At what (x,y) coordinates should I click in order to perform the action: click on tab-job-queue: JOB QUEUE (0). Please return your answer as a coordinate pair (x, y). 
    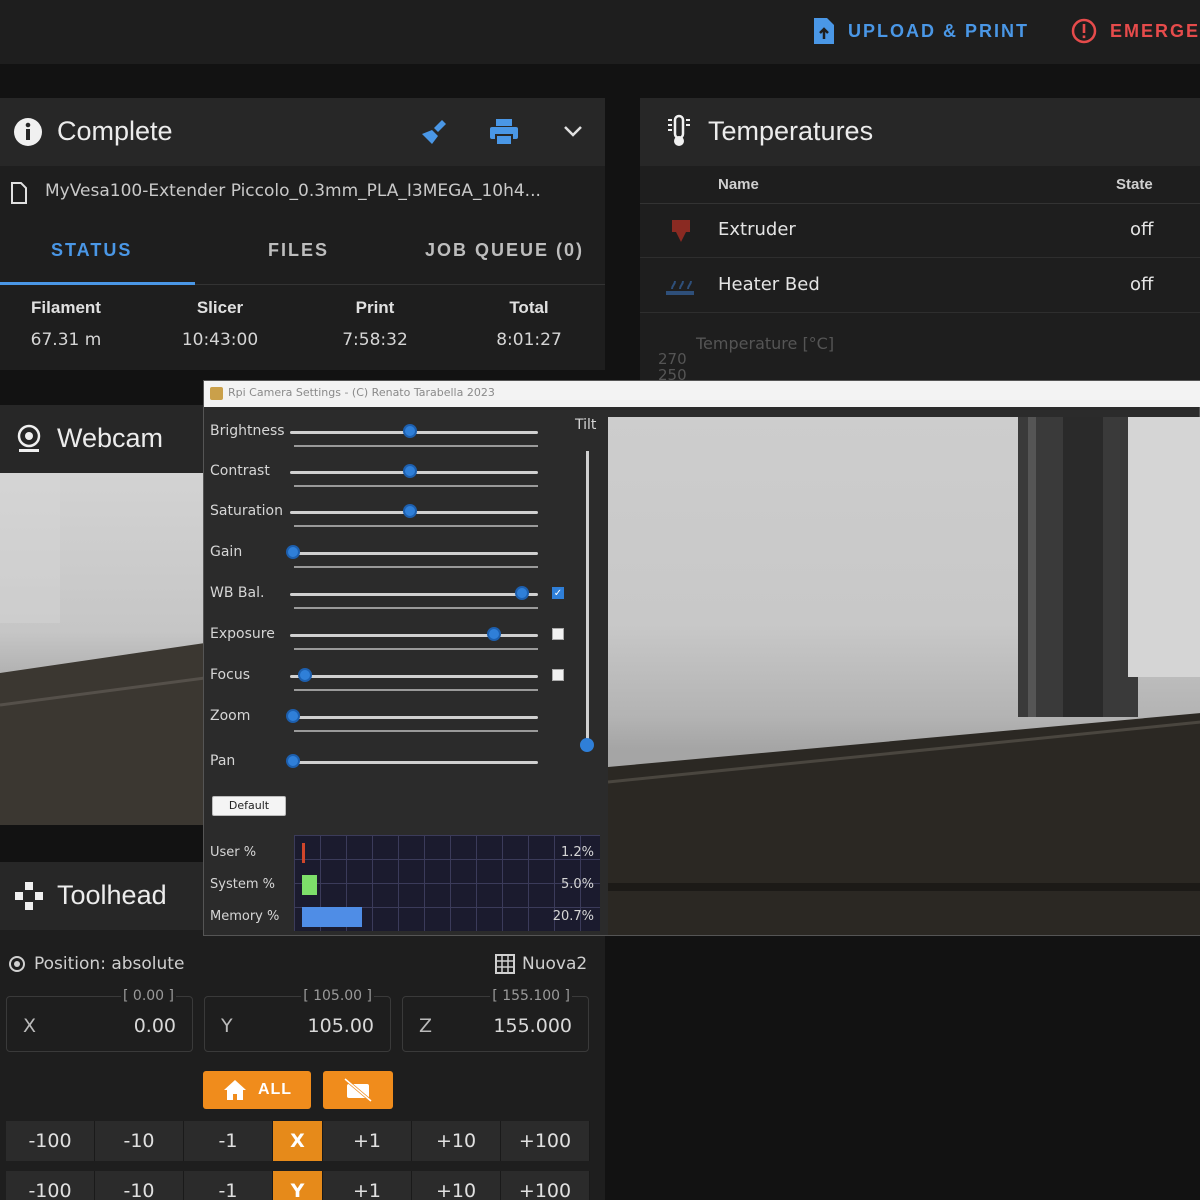
    Looking at the image, I should click on (504, 250).